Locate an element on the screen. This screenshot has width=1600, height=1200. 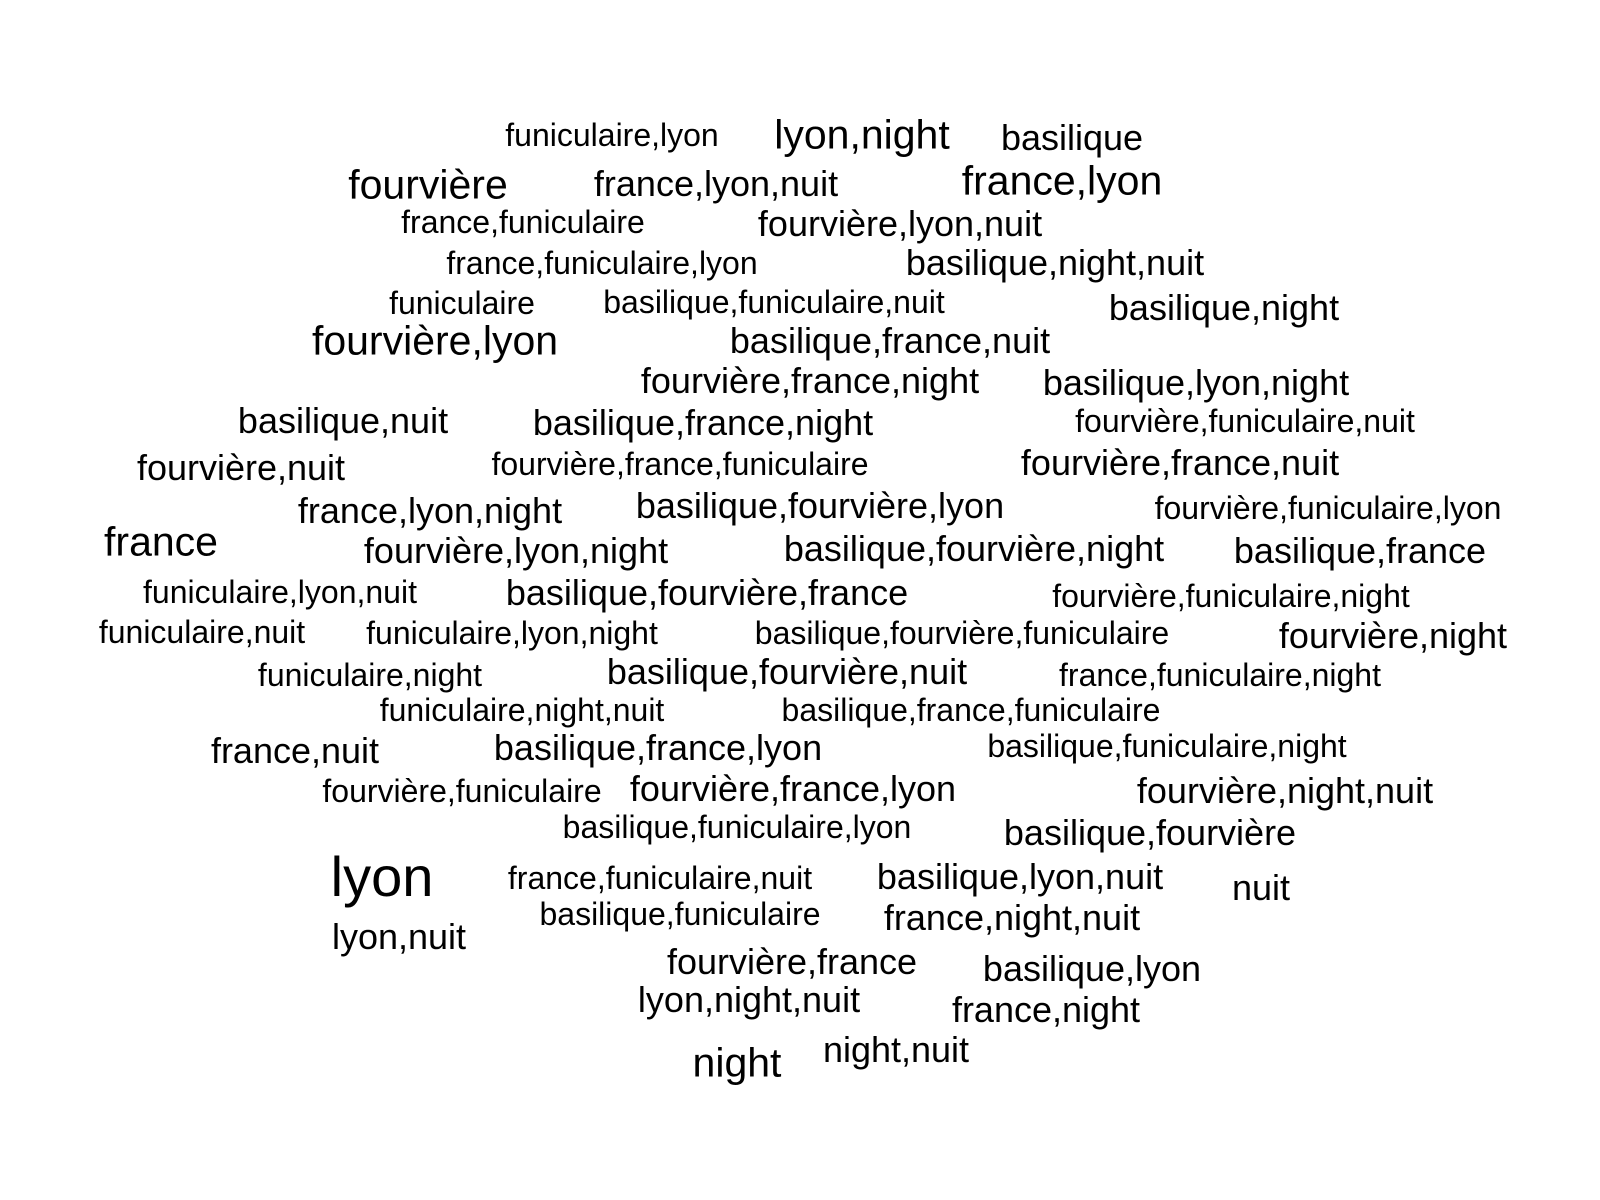
cloud-word: fourvière,nuit is located at coordinates (241, 467).